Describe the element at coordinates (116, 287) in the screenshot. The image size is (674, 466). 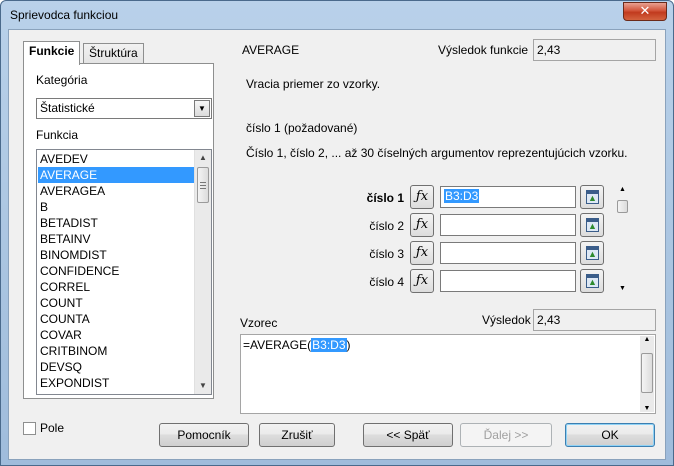
I see `function-list-item: CORREL` at that location.